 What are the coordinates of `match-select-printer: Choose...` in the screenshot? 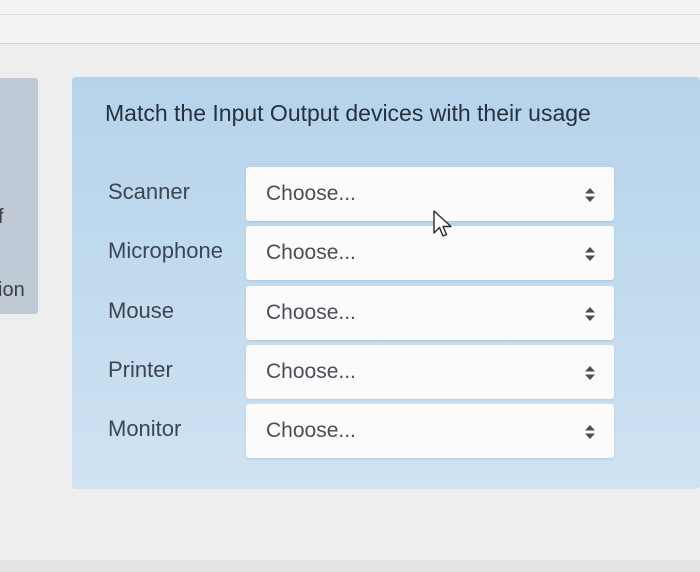 It's located at (430, 372).